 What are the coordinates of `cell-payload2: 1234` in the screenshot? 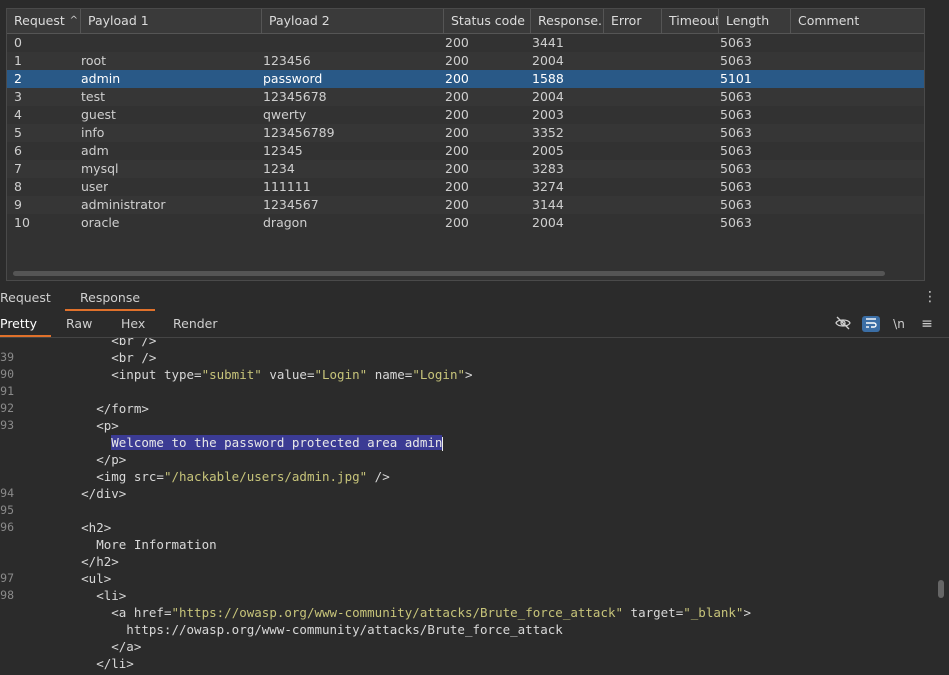 It's located at (279, 168).